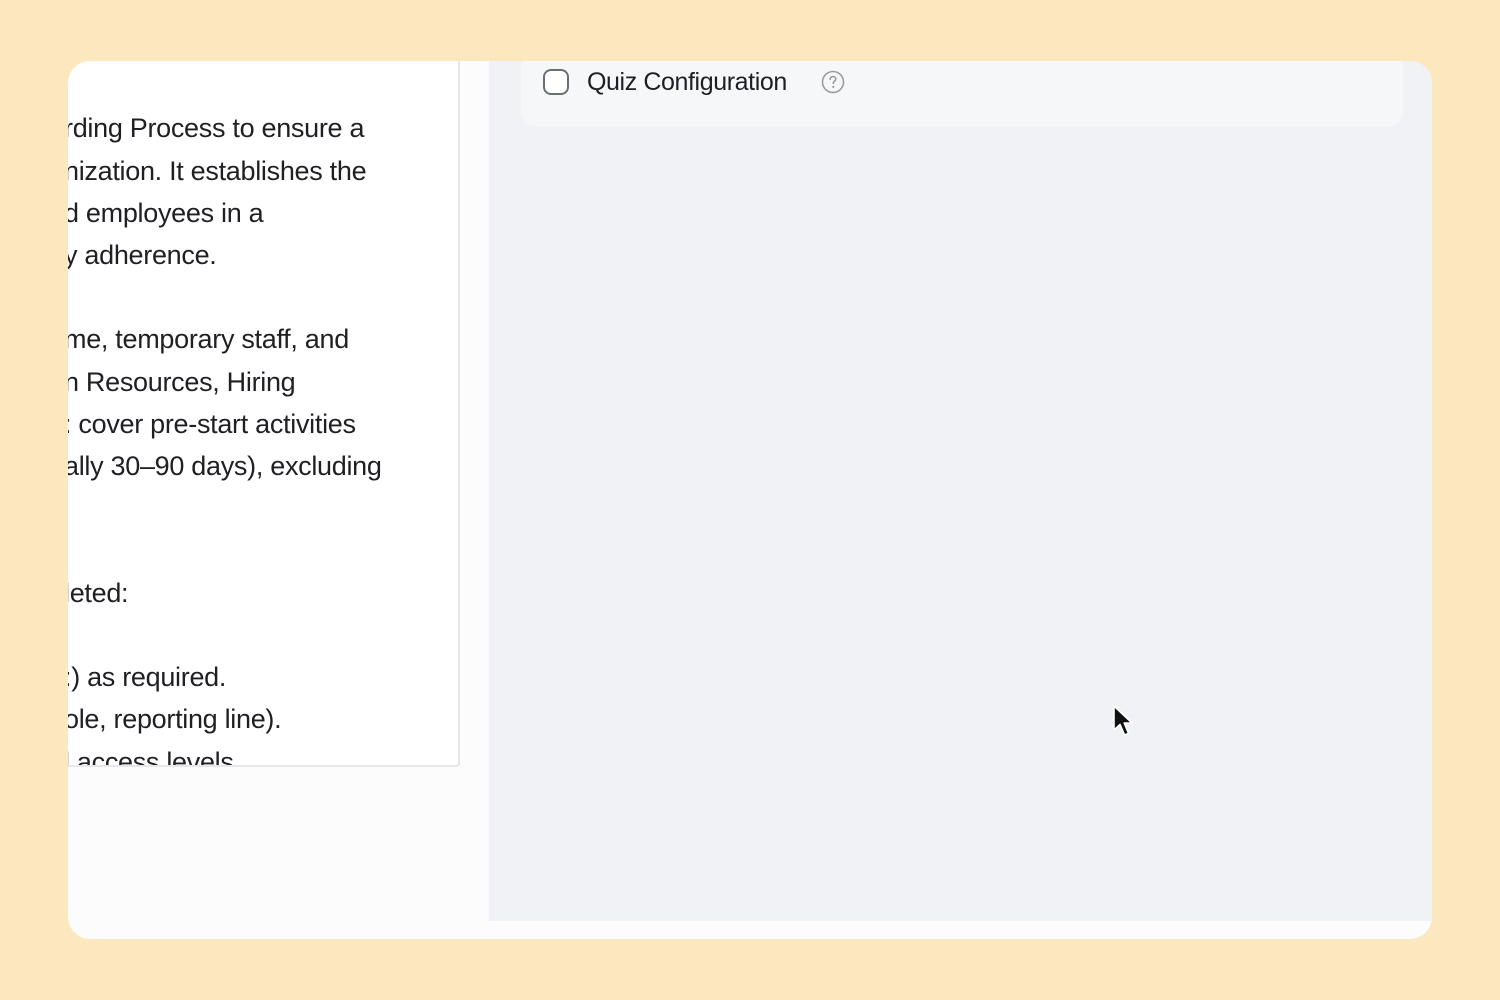 Image resolution: width=1500 pixels, height=1000 pixels. I want to click on quiz-configuration-row: Quiz Configuration, so click(962, 93).